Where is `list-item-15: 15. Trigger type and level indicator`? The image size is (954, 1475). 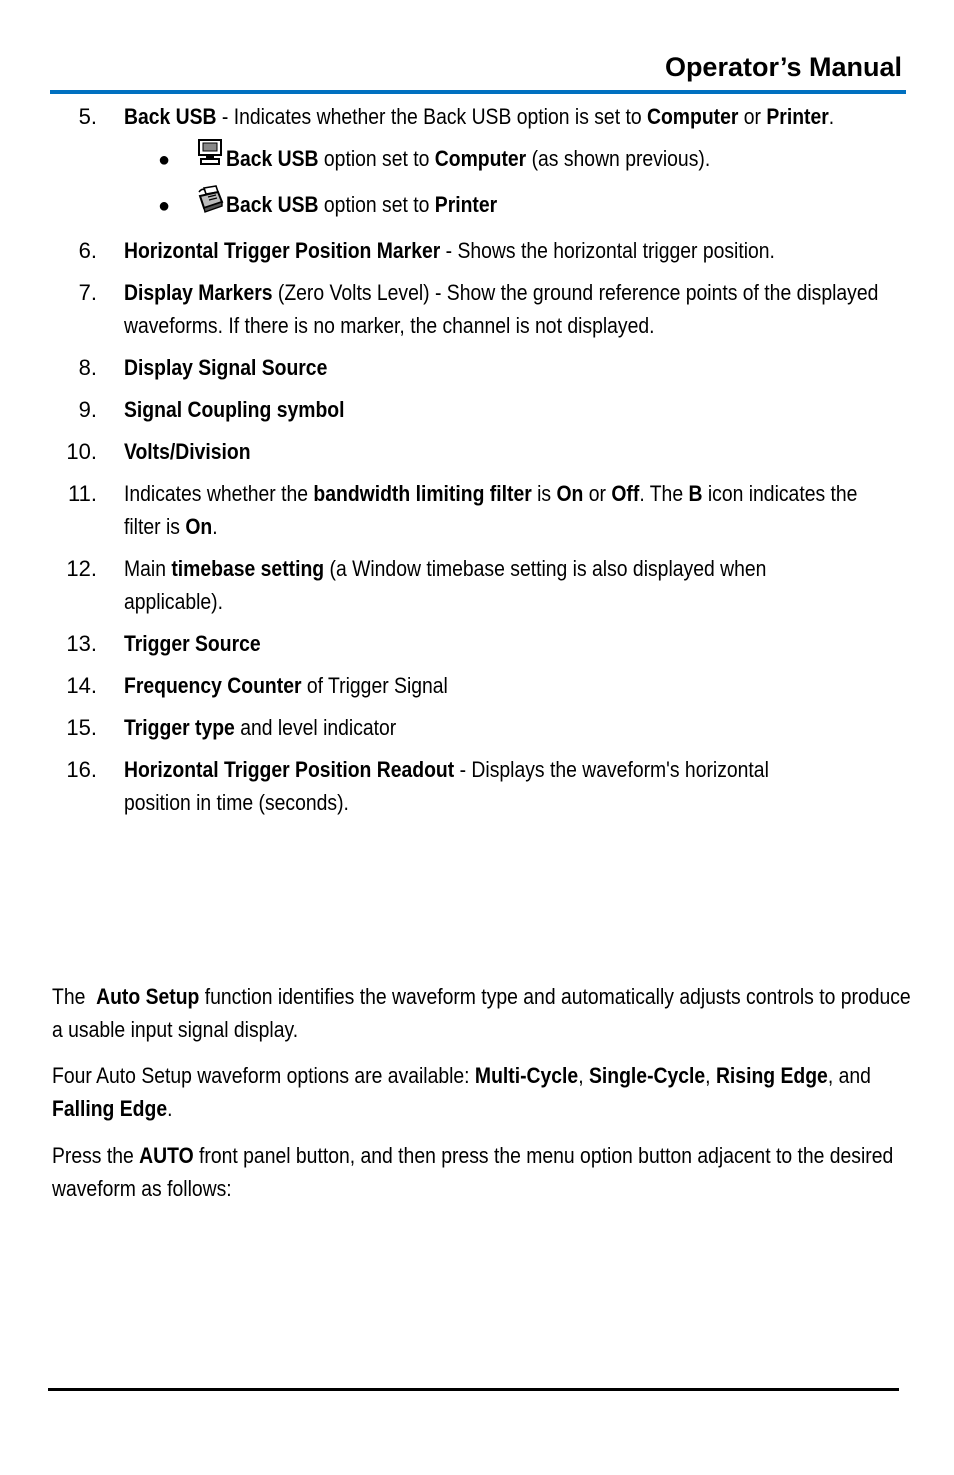
list-item-15: 15. Trigger type and level indicator is located at coordinates (477, 727).